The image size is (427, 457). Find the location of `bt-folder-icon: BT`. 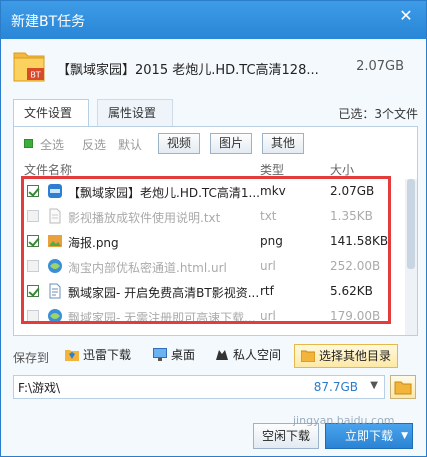

bt-folder-icon: BT is located at coordinates (29, 67).